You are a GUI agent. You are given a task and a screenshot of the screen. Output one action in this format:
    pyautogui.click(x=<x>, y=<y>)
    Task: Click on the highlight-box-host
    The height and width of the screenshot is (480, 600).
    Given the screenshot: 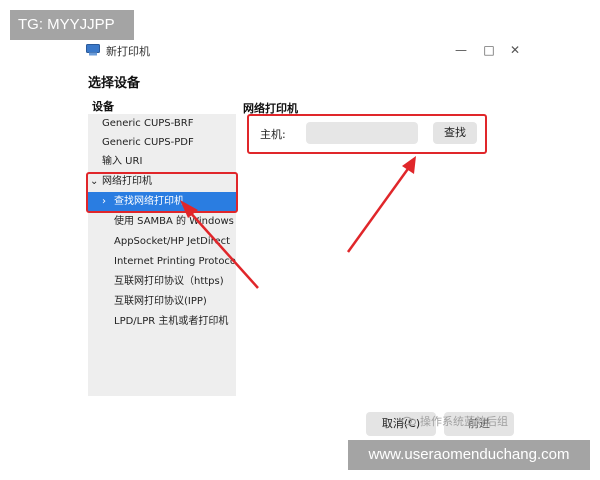 What is the action you would take?
    pyautogui.click(x=367, y=134)
    